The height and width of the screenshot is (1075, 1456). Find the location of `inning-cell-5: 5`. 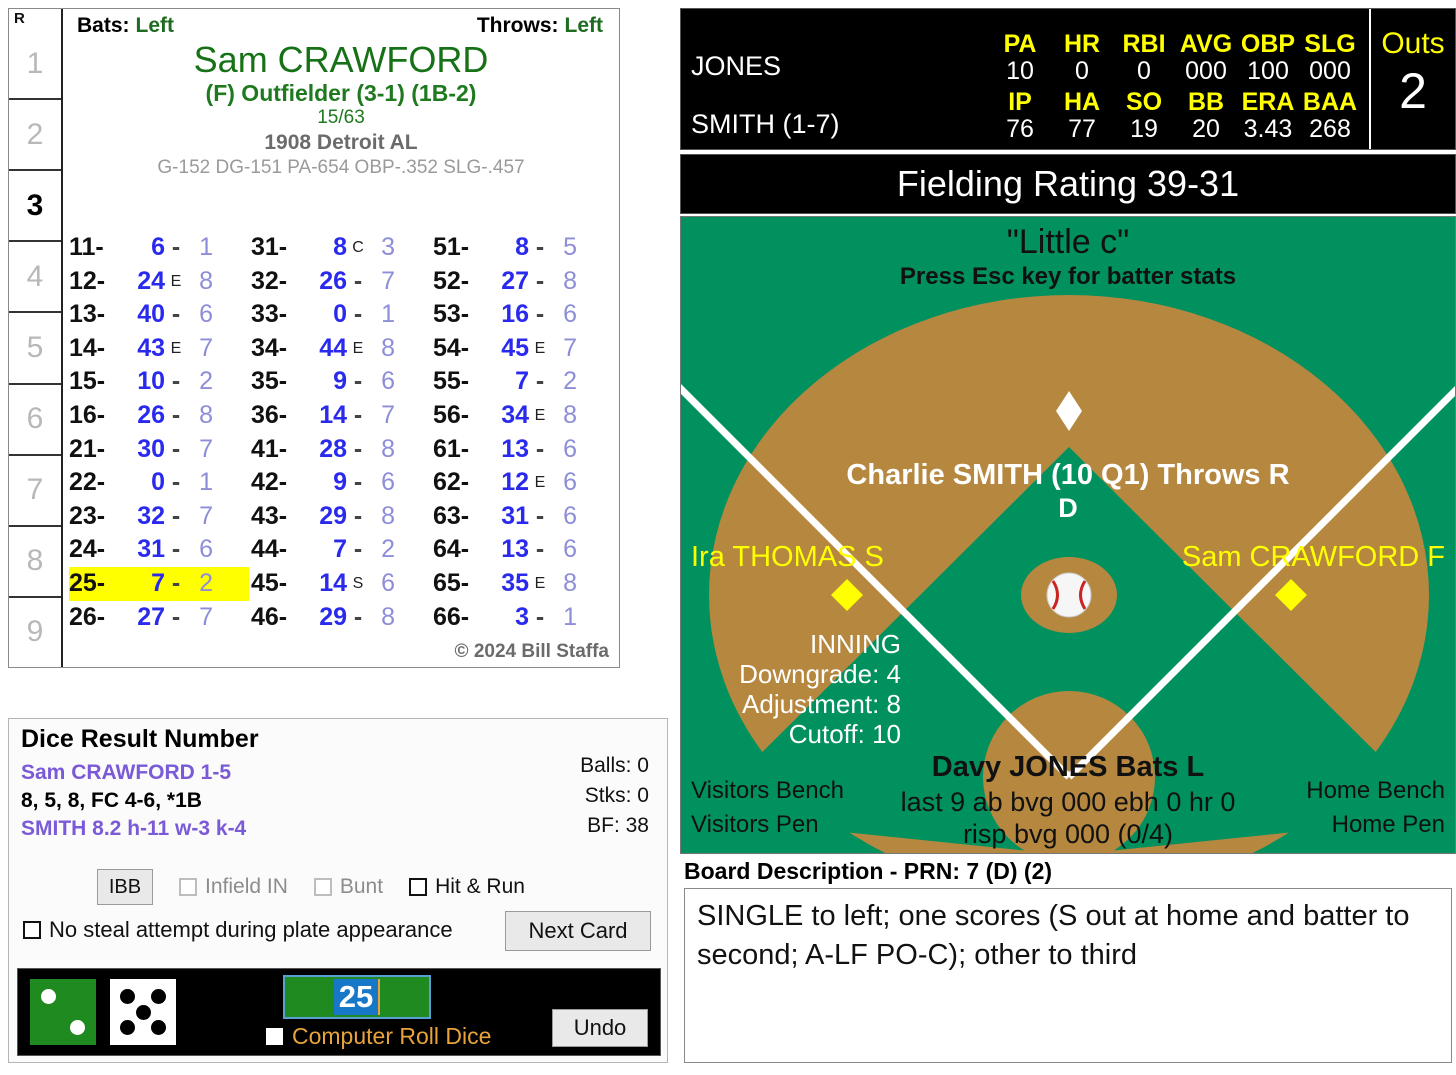

inning-cell-5: 5 is located at coordinates (35, 349).